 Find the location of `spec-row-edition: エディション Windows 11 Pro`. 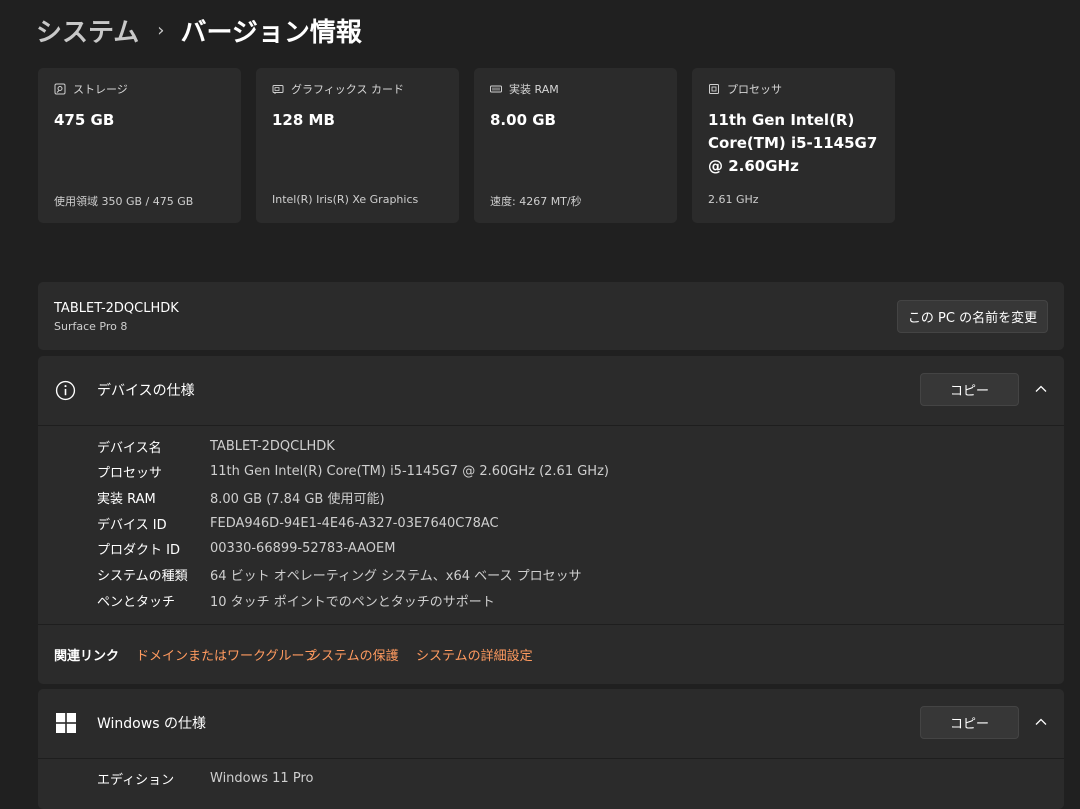

spec-row-edition: エディション Windows 11 Pro is located at coordinates (205, 778).